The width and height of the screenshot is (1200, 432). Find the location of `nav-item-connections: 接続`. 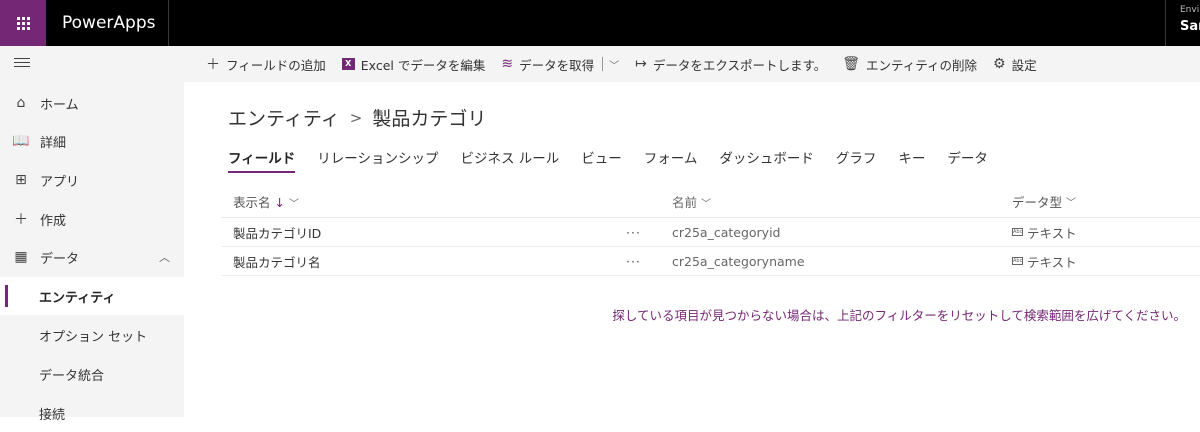

nav-item-connections: 接続 is located at coordinates (92, 413).